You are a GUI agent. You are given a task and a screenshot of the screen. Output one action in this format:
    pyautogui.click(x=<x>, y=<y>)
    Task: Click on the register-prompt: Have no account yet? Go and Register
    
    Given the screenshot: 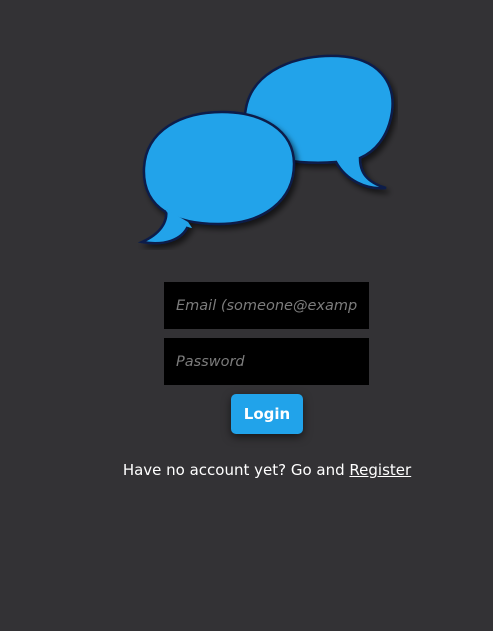 What is the action you would take?
    pyautogui.click(x=246, y=470)
    